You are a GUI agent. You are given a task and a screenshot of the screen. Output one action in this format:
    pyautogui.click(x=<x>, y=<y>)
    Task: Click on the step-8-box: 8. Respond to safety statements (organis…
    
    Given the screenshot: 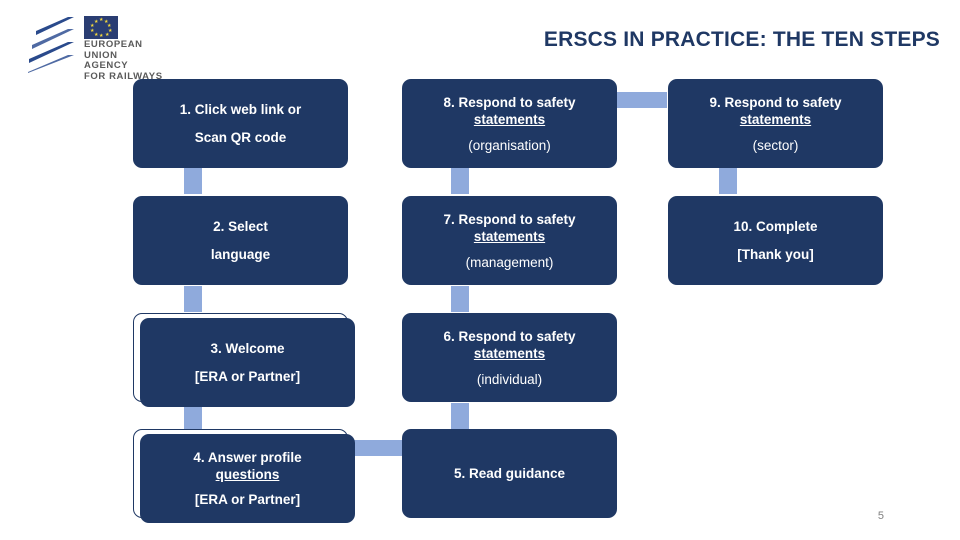 What is the action you would take?
    pyautogui.click(x=509, y=123)
    